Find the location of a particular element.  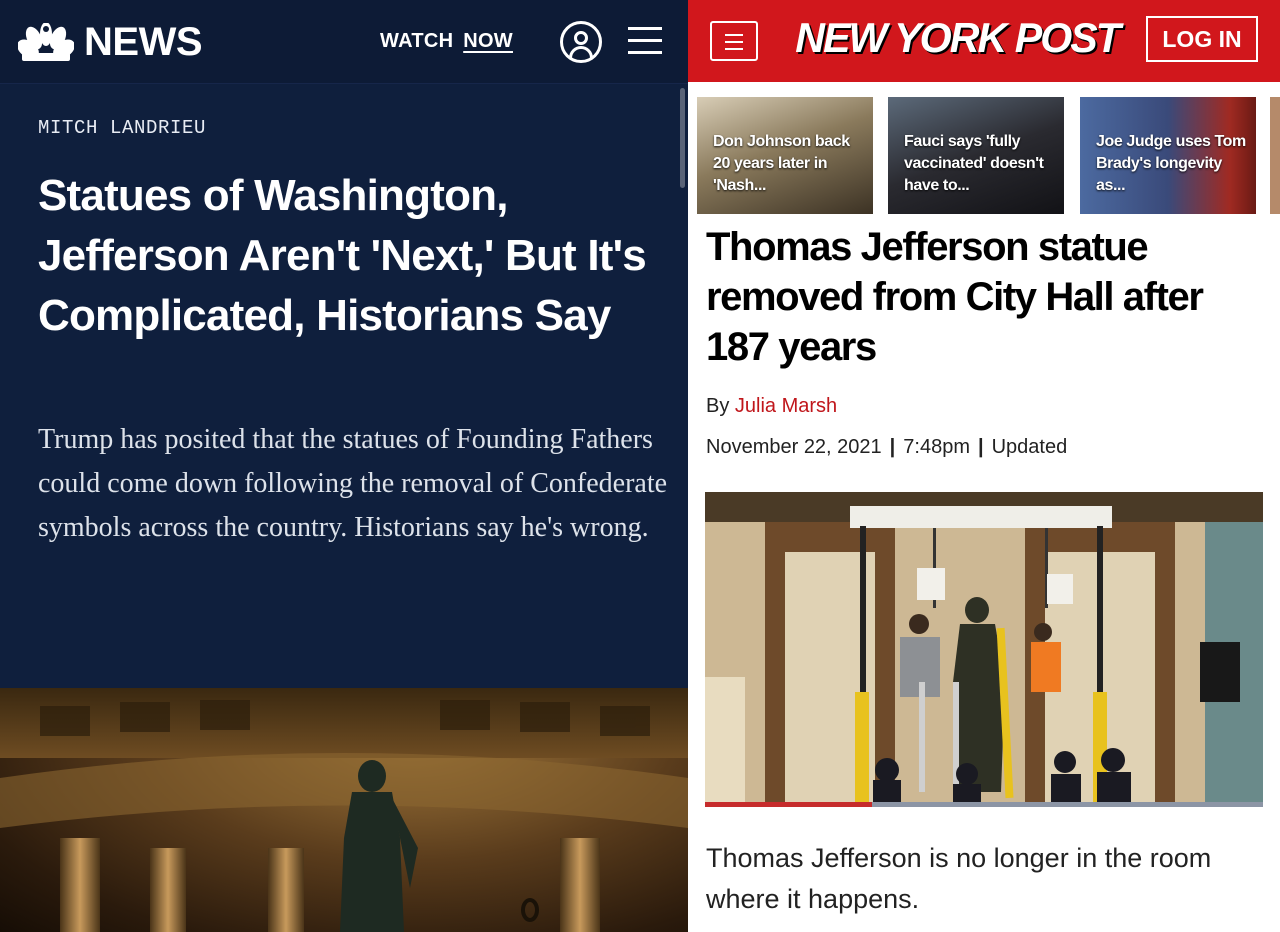

nbc-header: NEWS WATCH NOW is located at coordinates (344, 42).